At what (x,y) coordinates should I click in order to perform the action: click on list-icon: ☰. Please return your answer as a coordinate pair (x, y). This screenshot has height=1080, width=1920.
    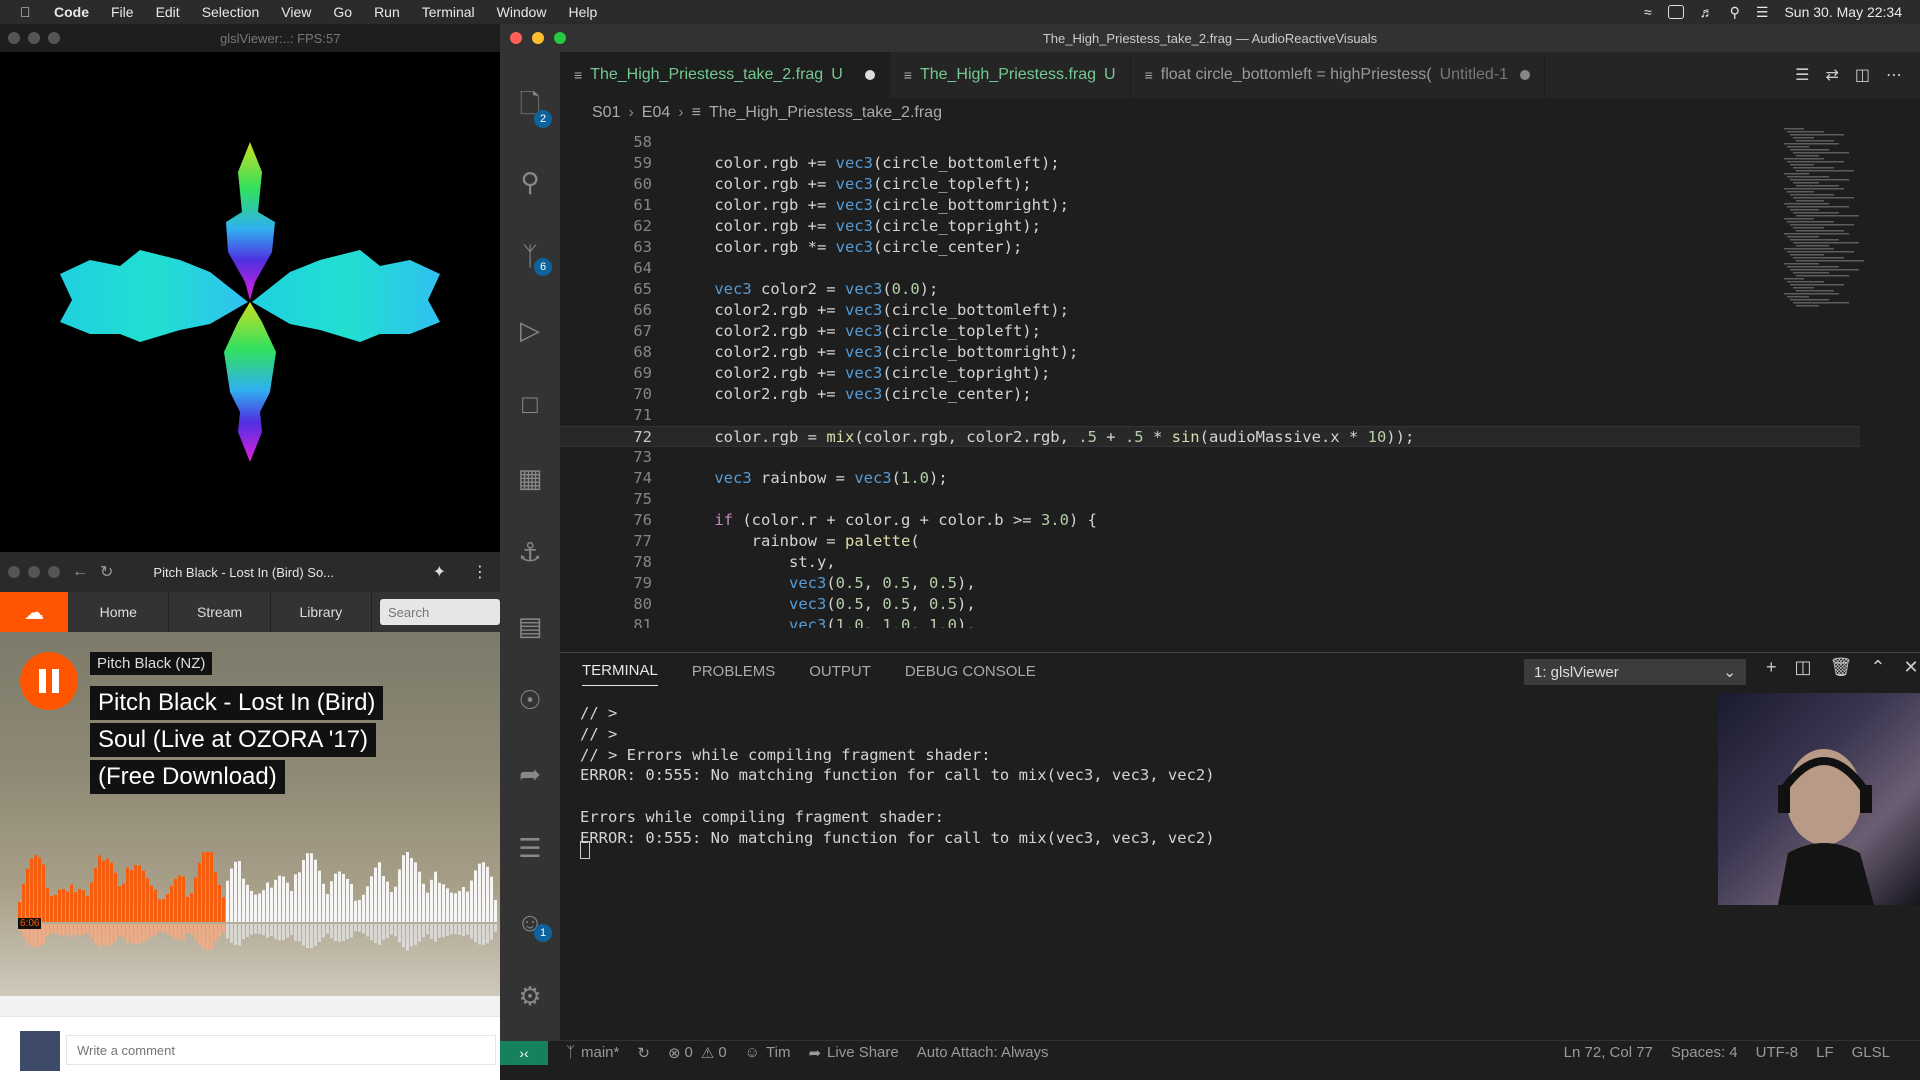
    Looking at the image, I should click on (1802, 75).